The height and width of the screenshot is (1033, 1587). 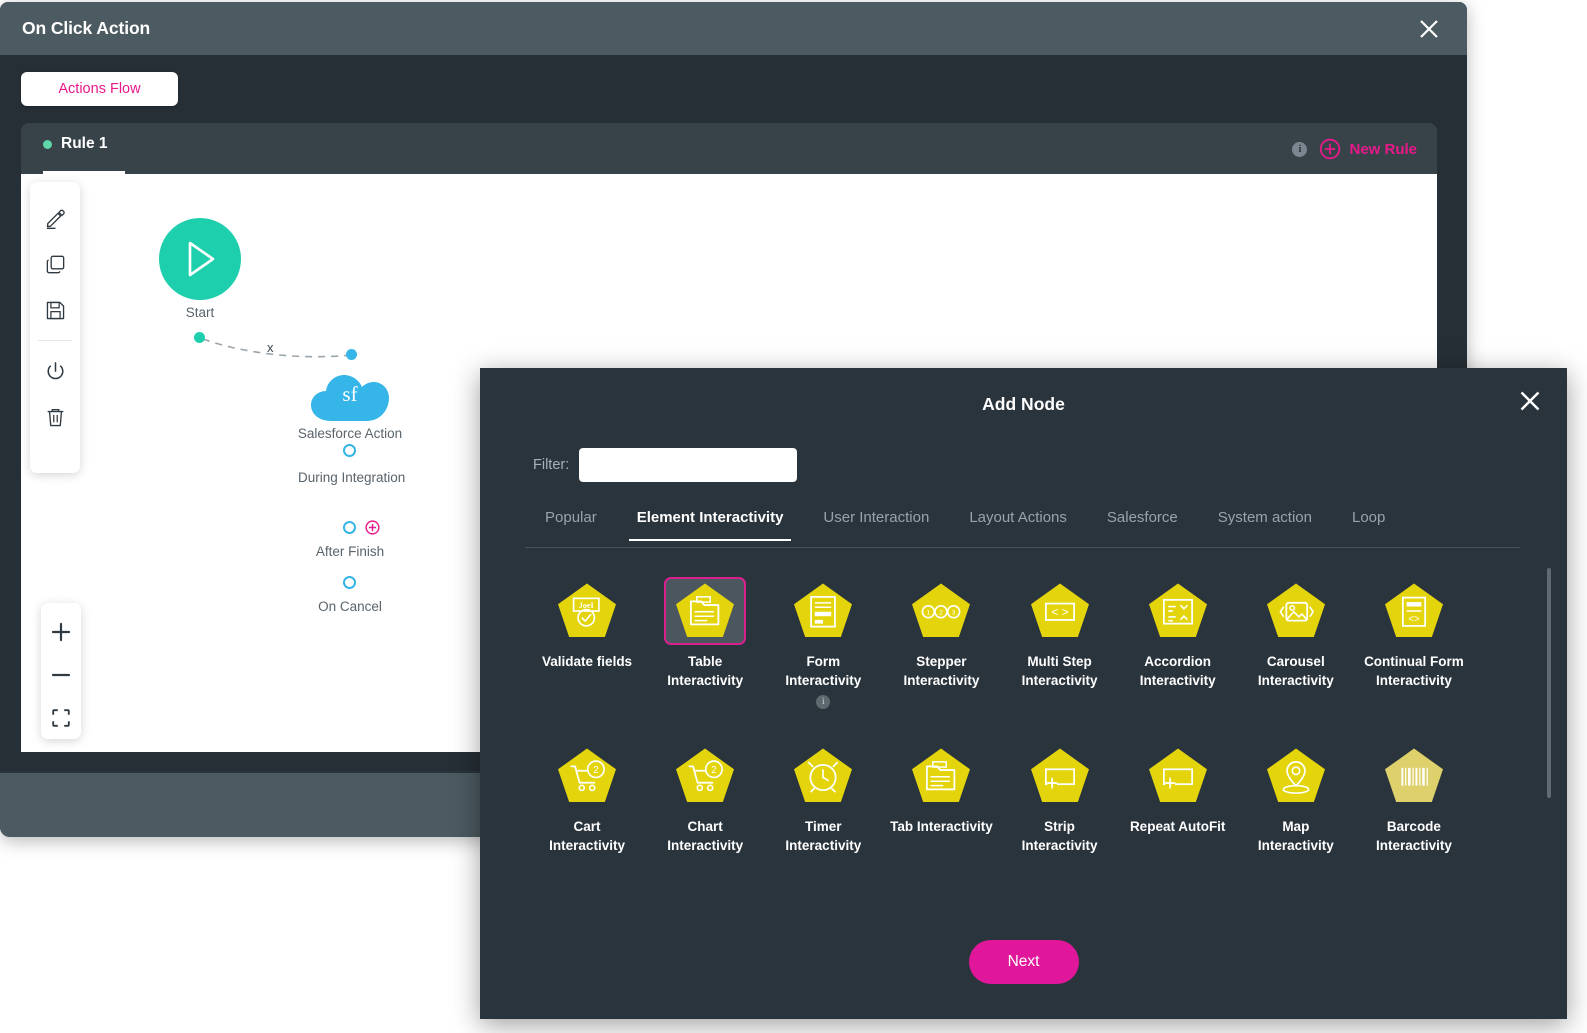 I want to click on rule-actions: i New Rule, so click(x=1354, y=149).